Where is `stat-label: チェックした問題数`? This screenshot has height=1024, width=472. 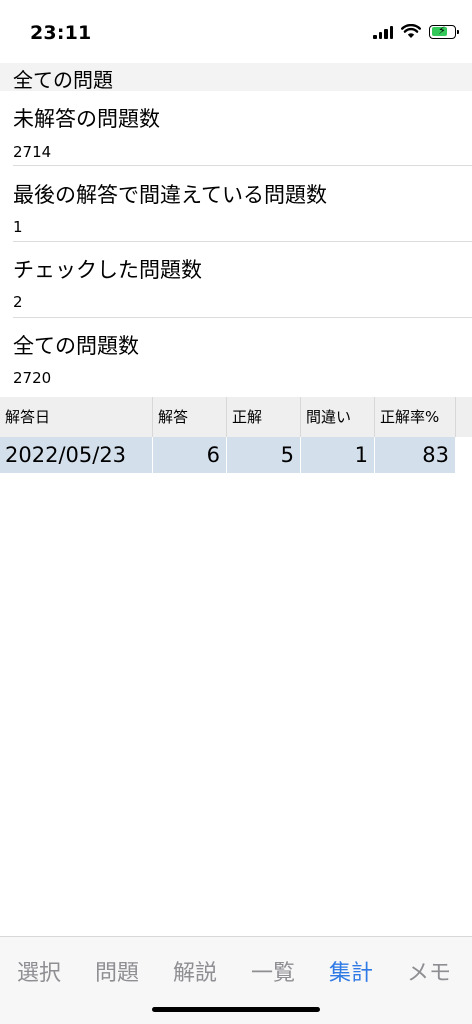 stat-label: チェックした問題数 is located at coordinates (107, 270).